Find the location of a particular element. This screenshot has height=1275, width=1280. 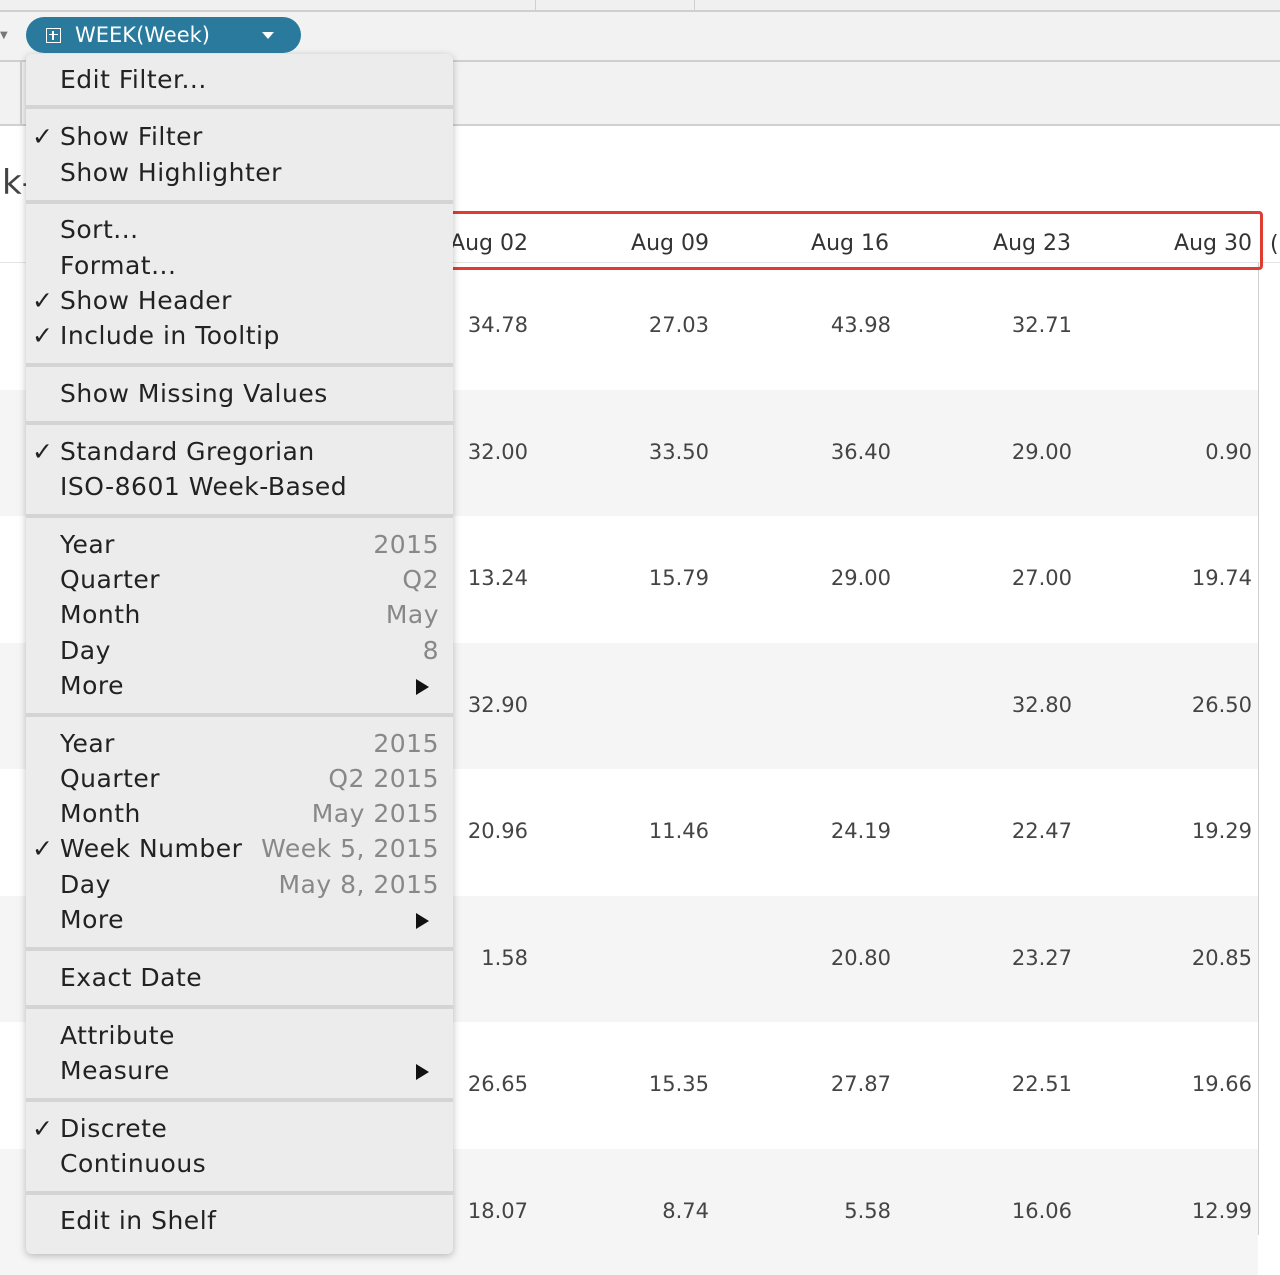

menu-item-more-parts: More is located at coordinates (239, 686).